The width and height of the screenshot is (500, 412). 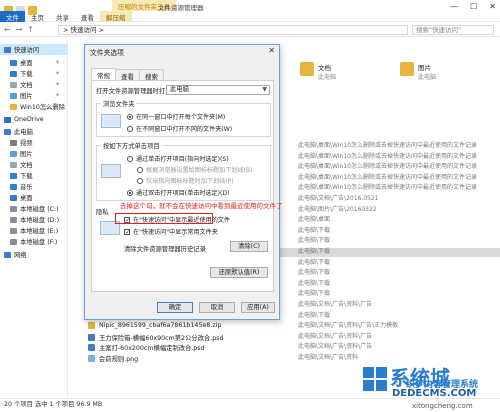 What do you see at coordinates (37, 16) in the screenshot?
I see `tab-home: 主页` at bounding box center [37, 16].